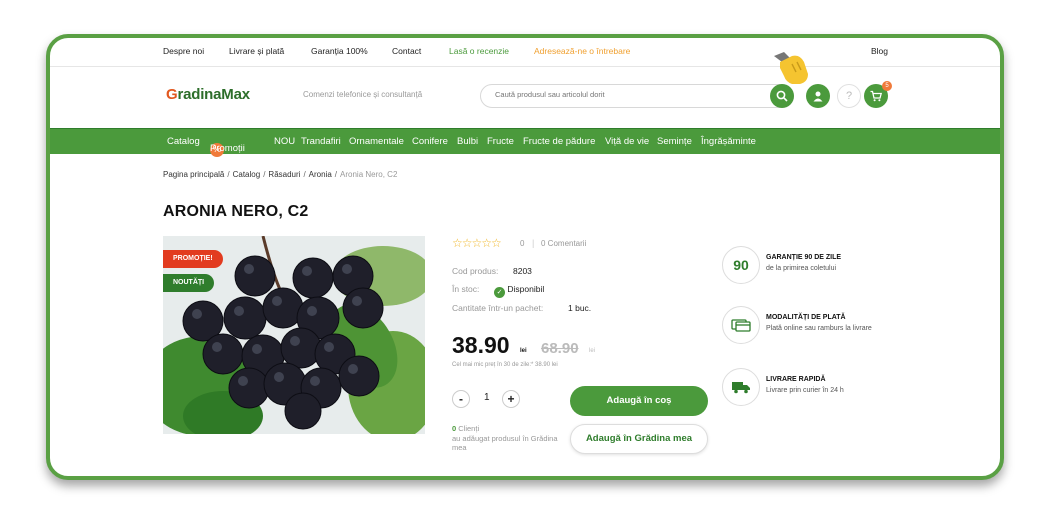 Image resolution: width=1050 pixels, height=516 pixels. What do you see at coordinates (639, 439) in the screenshot?
I see `add-to-garden-button: Adaugă în Grădina mea` at bounding box center [639, 439].